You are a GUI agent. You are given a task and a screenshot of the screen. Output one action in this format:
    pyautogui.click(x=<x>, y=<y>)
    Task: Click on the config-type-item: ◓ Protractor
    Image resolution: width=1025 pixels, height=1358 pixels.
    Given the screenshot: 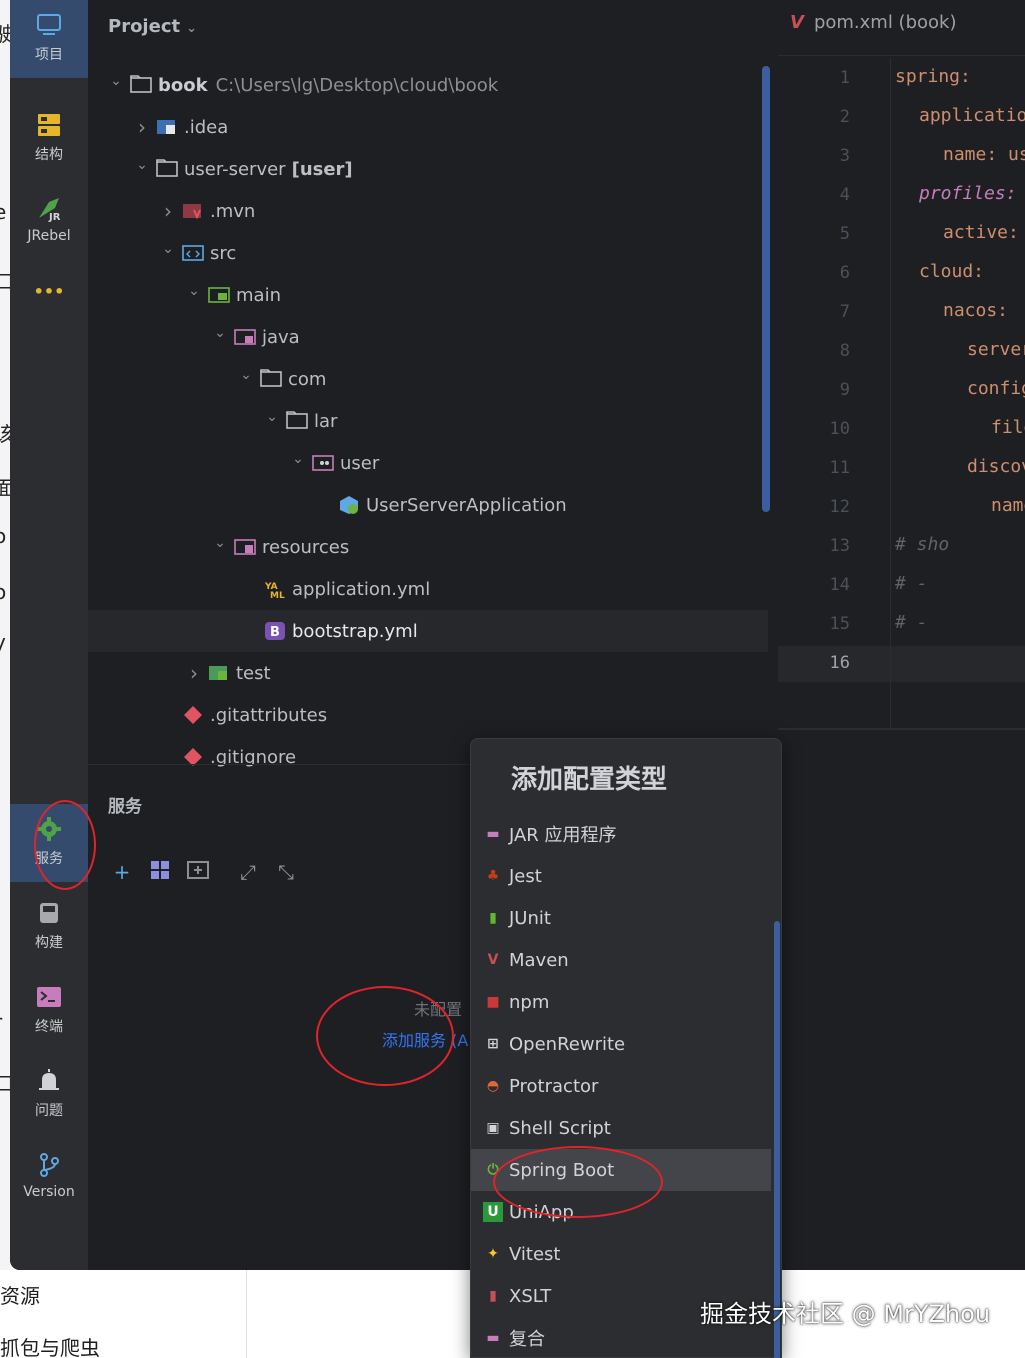 What is the action you would take?
    pyautogui.click(x=621, y=1086)
    